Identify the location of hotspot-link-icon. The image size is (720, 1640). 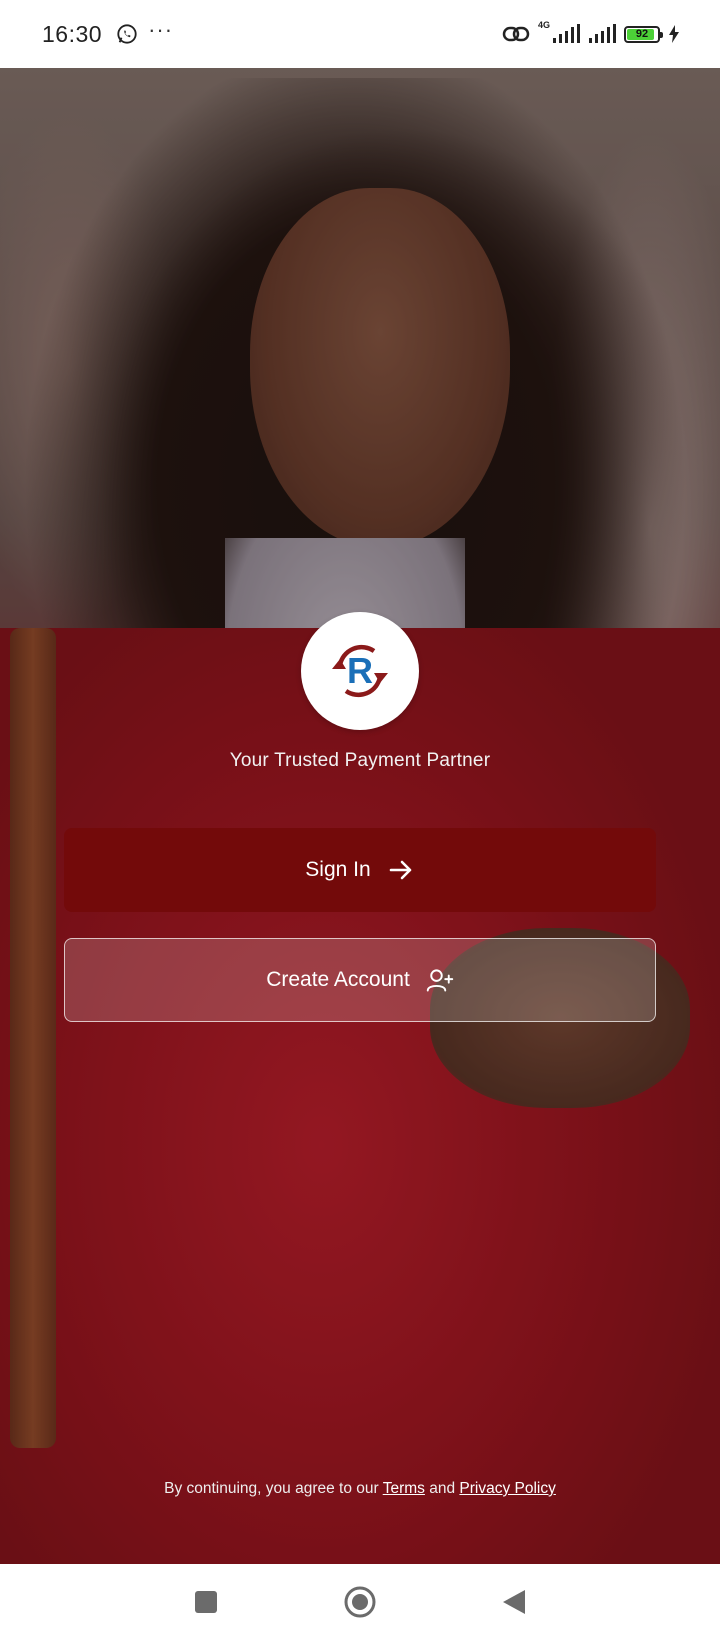
(516, 34).